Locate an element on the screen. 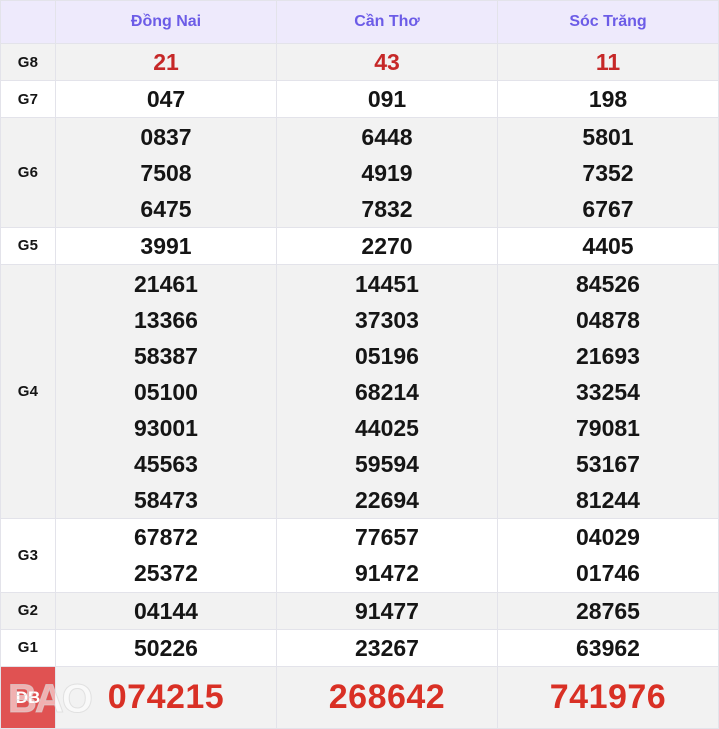  prize-cell-g8-col2: 43 is located at coordinates (387, 62).